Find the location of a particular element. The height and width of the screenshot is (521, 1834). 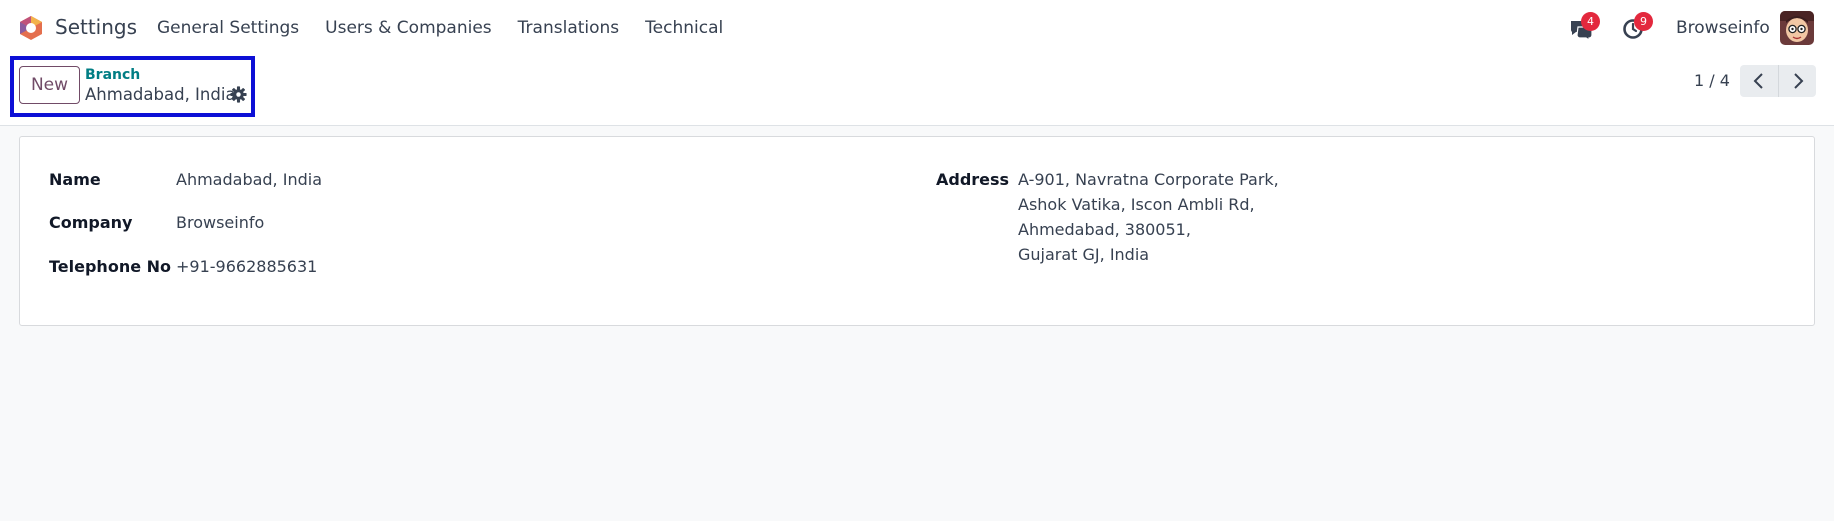

address-line-1: A-901, Navratna Corporate Park, is located at coordinates (1148, 179).